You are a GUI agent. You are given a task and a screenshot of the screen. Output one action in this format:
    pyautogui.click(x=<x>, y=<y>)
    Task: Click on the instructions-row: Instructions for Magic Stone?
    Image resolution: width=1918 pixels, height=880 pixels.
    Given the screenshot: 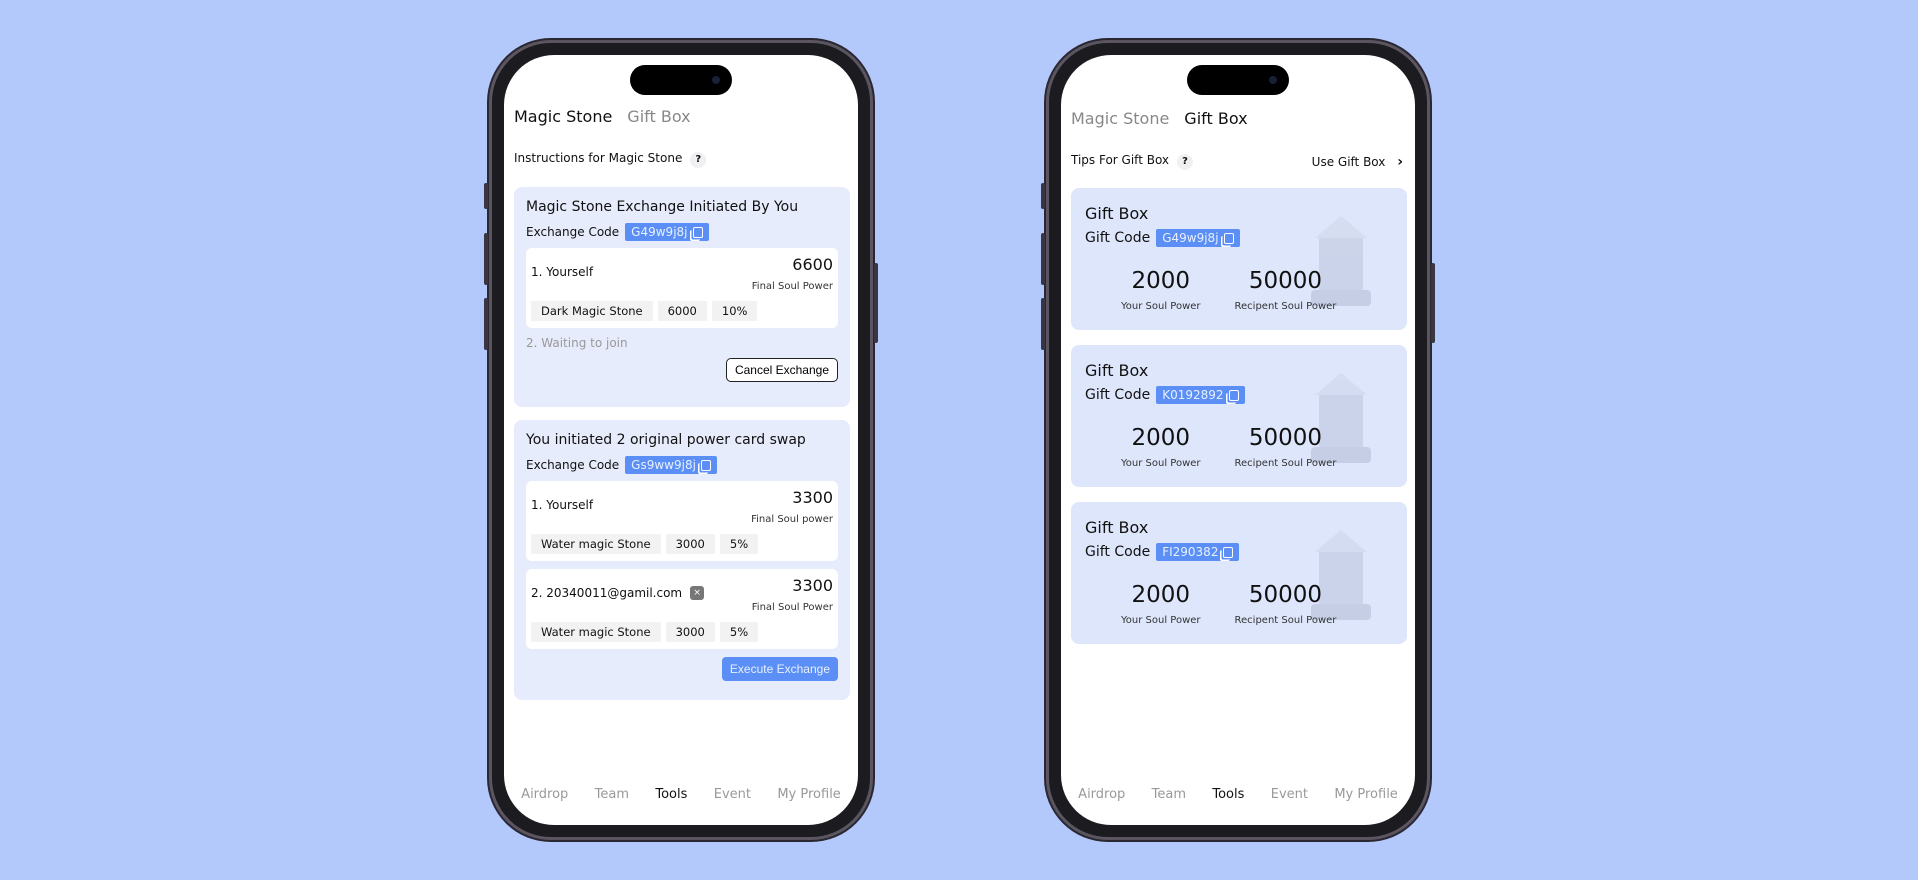 What is the action you would take?
    pyautogui.click(x=680, y=159)
    